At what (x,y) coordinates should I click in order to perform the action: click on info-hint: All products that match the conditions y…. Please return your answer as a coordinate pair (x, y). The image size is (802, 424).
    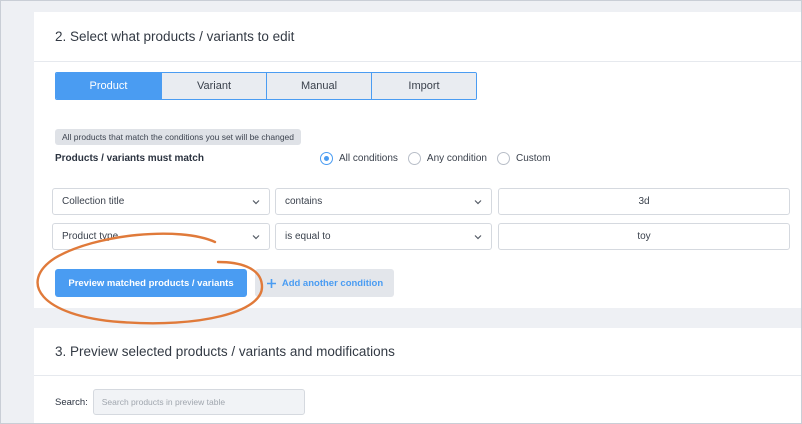
    Looking at the image, I should click on (178, 137).